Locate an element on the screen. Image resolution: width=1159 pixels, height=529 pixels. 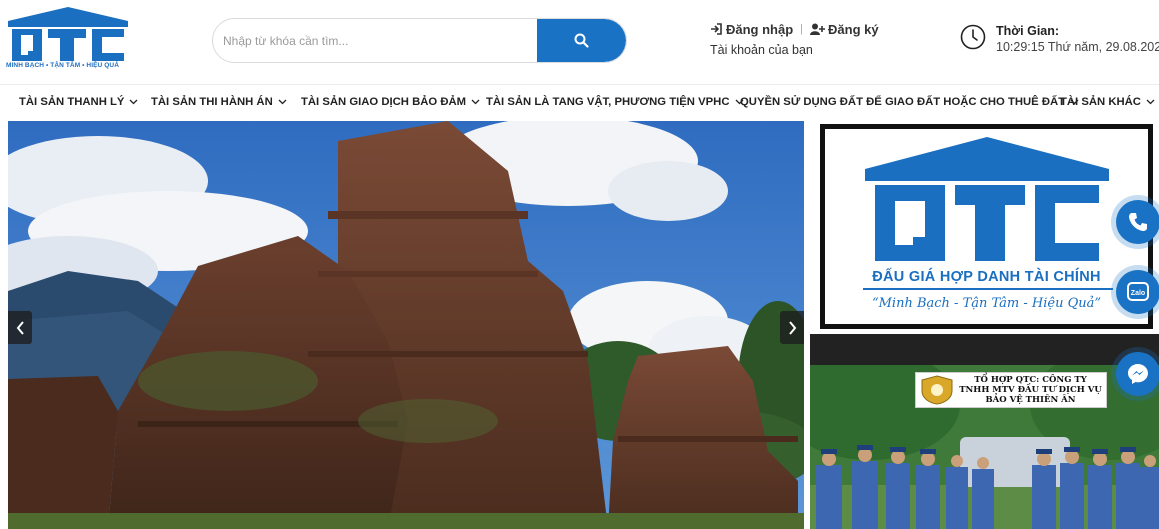
zalo-button: Zalo is located at coordinates (1137, 292).